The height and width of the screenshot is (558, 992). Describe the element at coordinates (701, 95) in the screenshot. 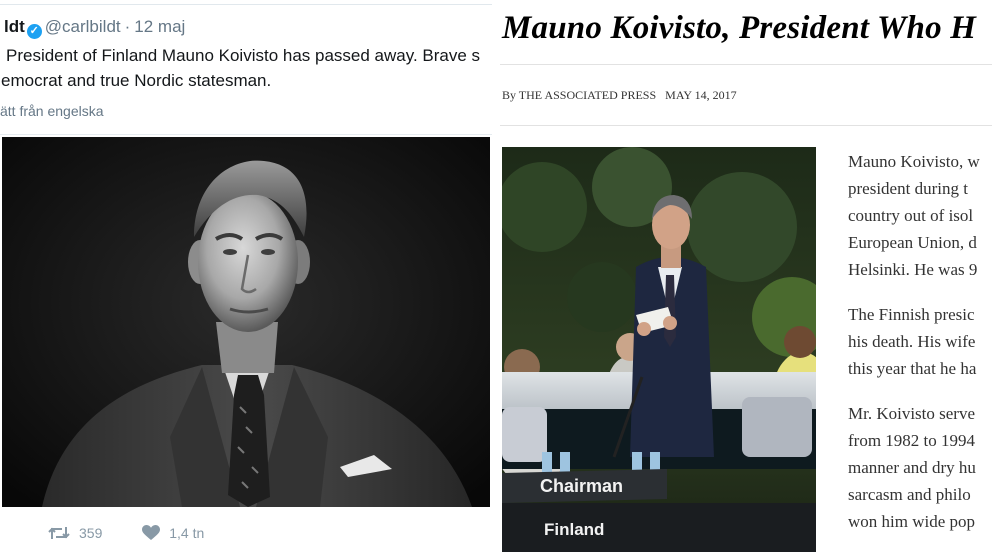

I see `byline-date: MAY 14, 2017` at that location.